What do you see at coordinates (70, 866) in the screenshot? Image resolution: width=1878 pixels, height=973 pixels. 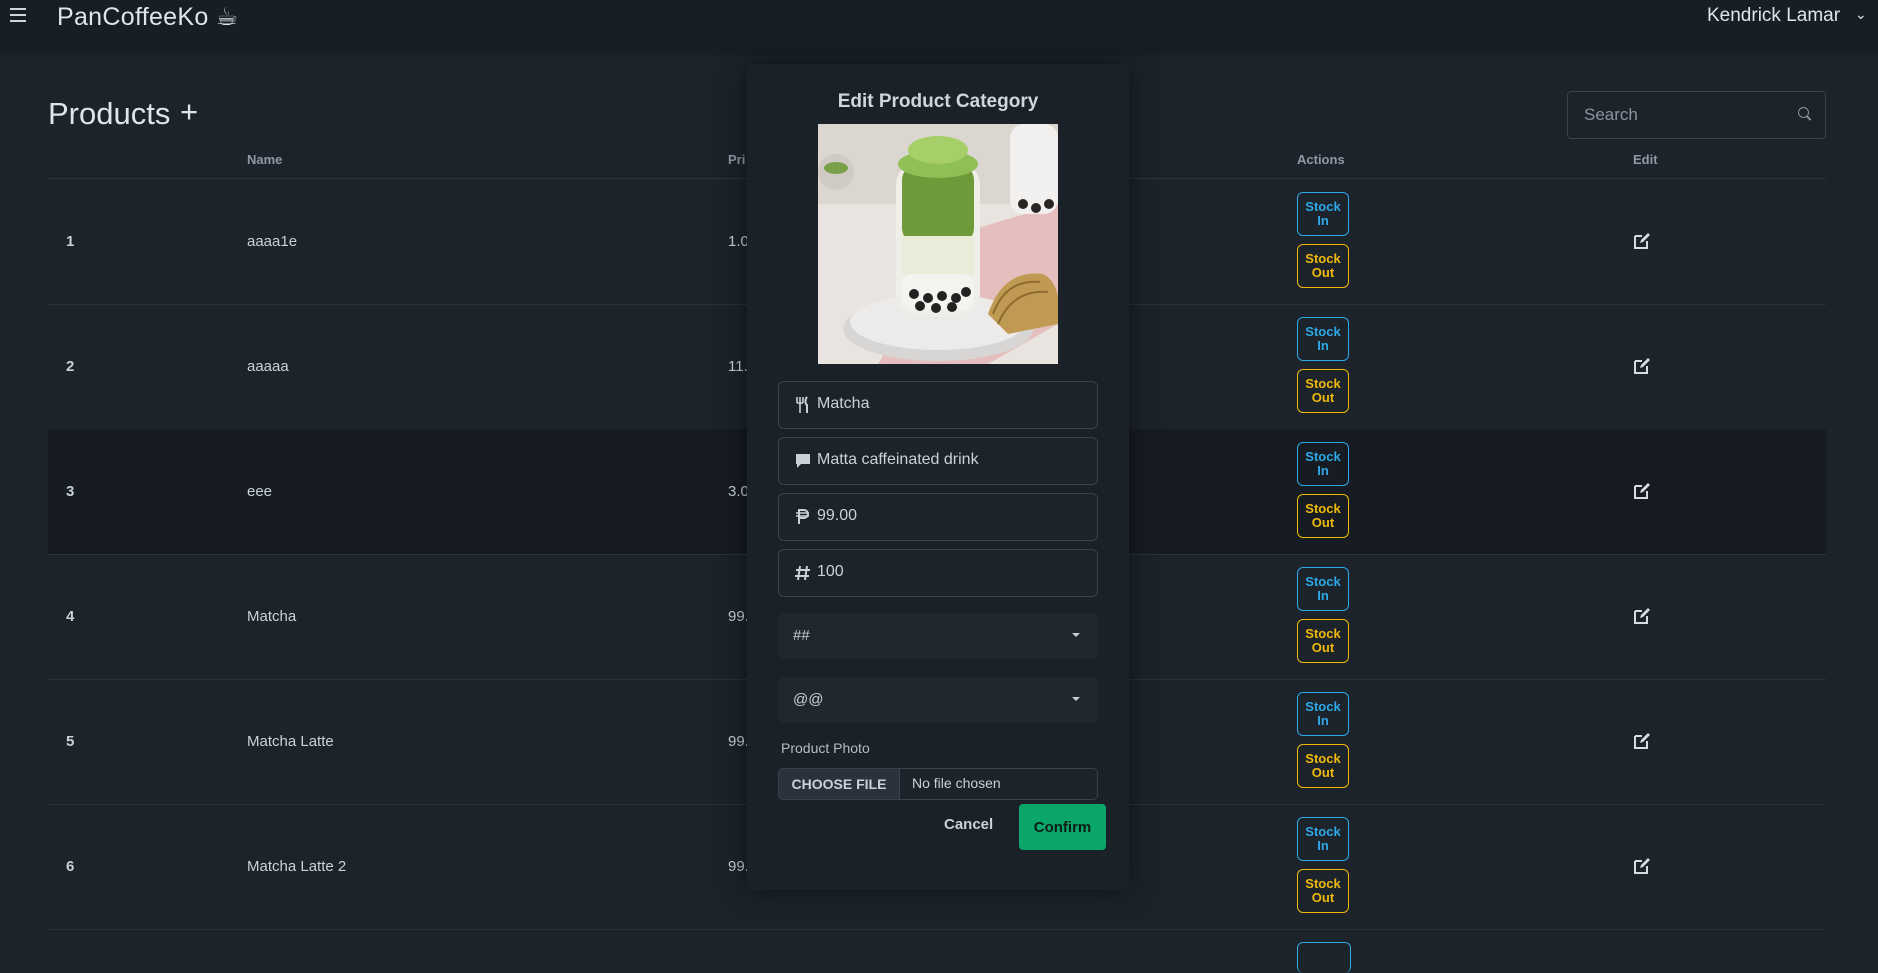 I see `row-index: 6` at bounding box center [70, 866].